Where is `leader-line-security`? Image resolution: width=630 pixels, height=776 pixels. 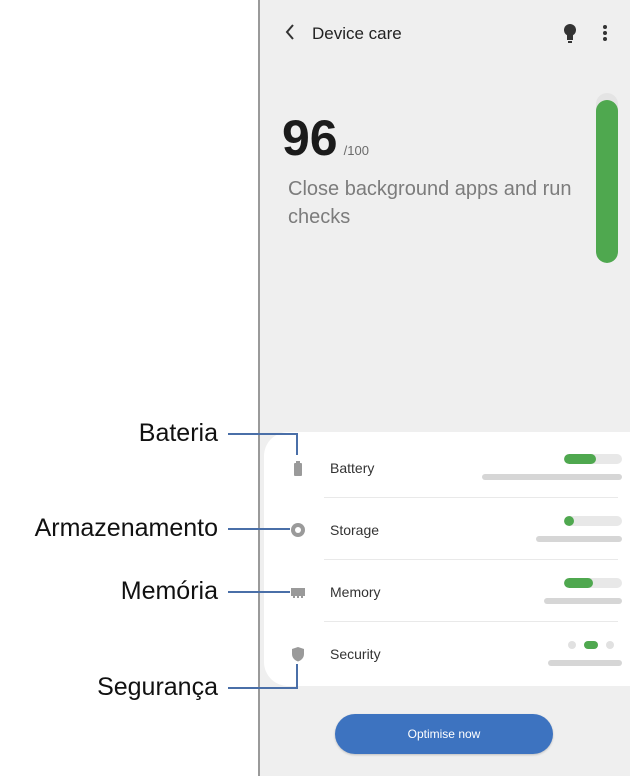 leader-line-security is located at coordinates (263, 688).